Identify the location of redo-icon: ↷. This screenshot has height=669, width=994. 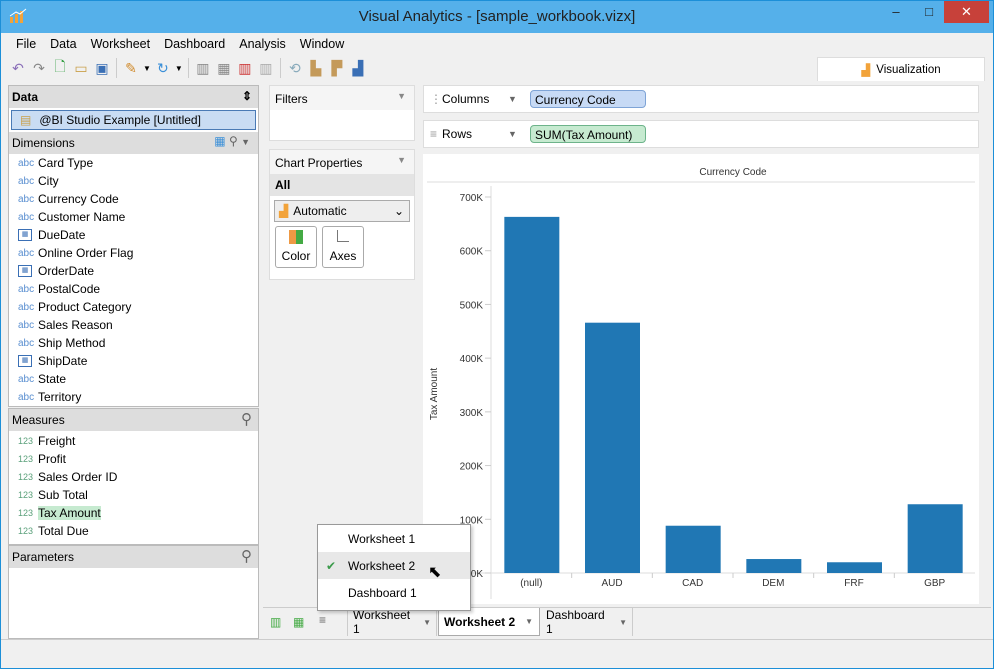
(39, 68).